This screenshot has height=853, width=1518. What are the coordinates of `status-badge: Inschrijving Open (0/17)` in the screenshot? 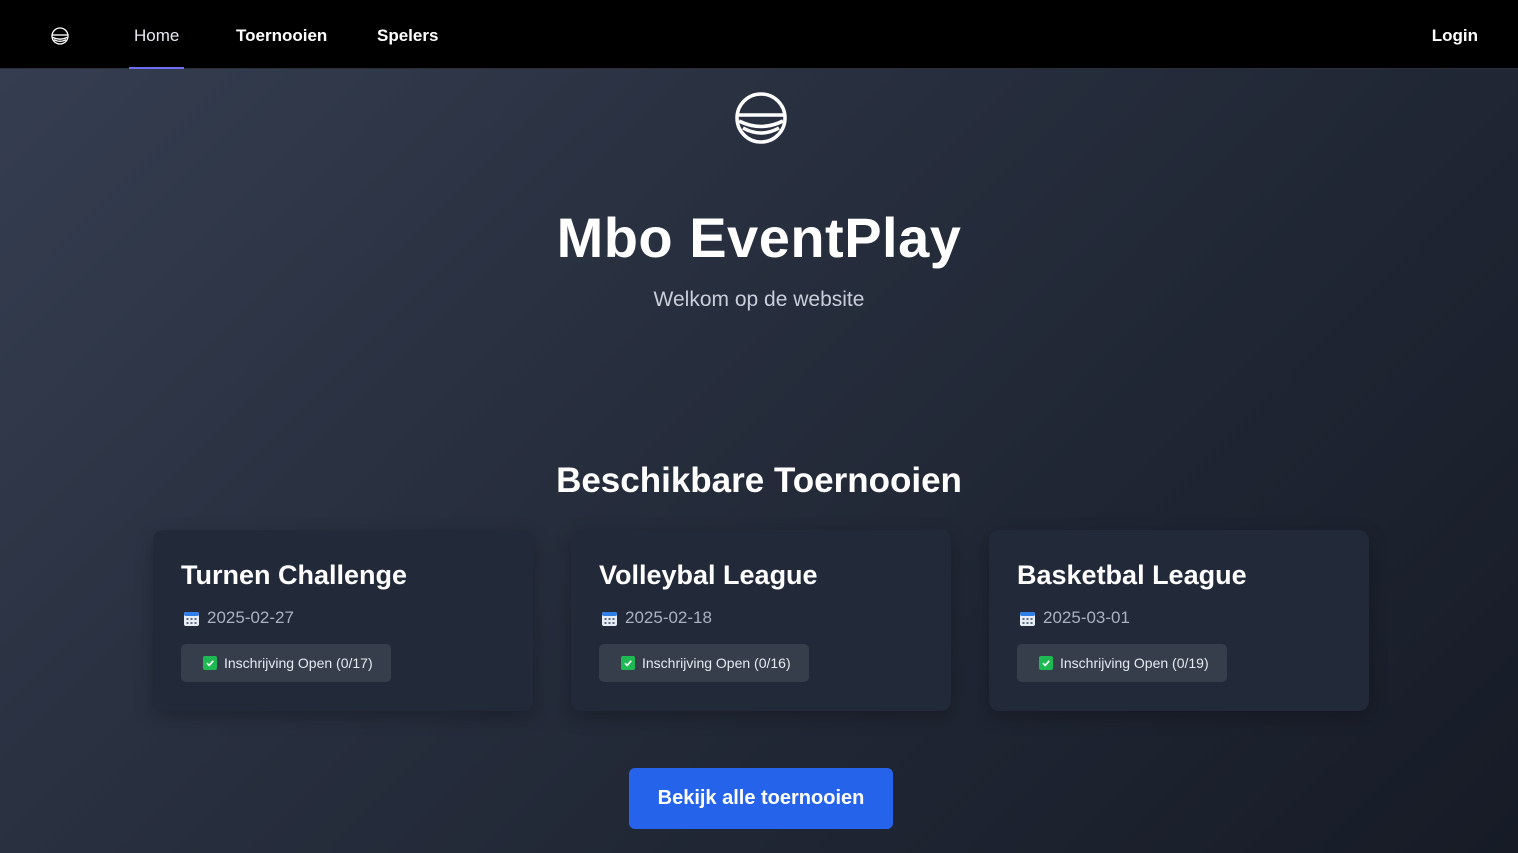 It's located at (286, 663).